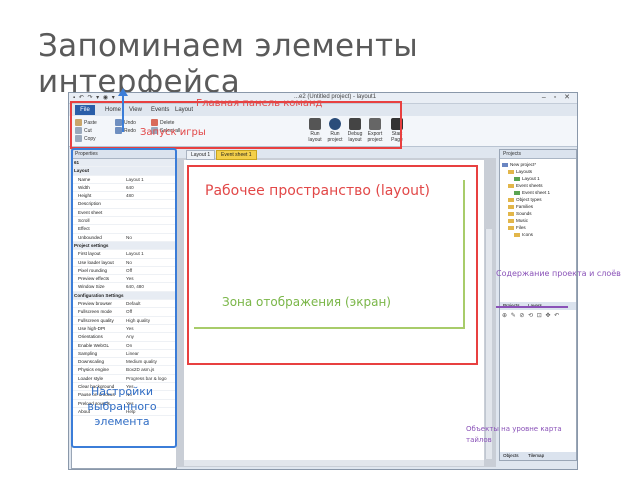 The image size is (640, 480). I want to click on horizontal-scrollbar, so click(334, 463).